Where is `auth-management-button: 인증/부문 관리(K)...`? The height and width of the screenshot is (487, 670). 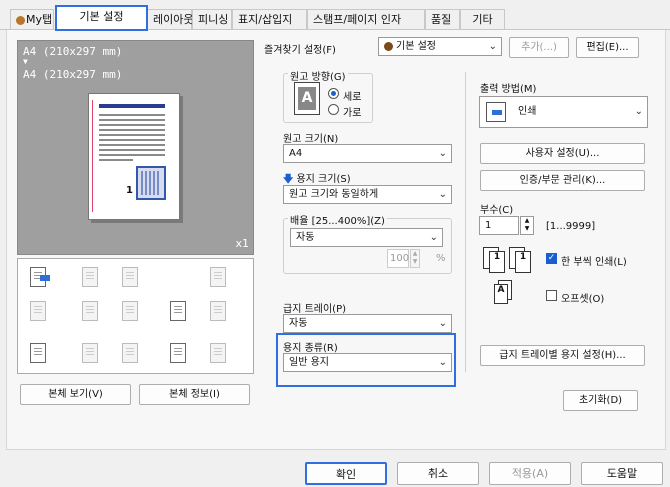
auth-management-button: 인증/부문 관리(K)... is located at coordinates (562, 180).